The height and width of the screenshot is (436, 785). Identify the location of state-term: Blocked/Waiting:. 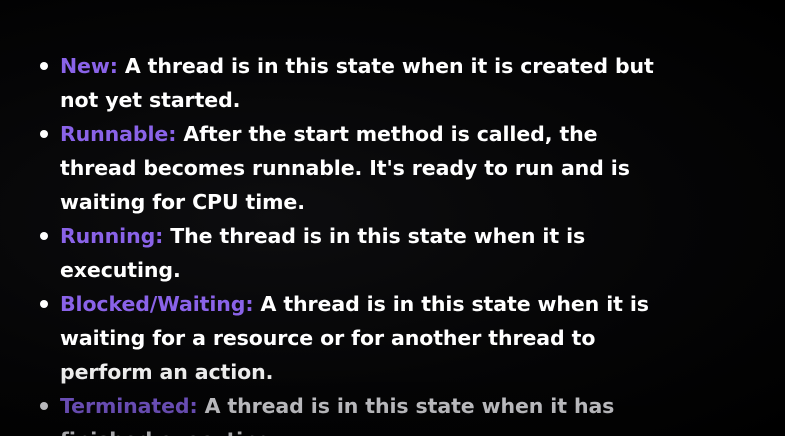
(157, 304).